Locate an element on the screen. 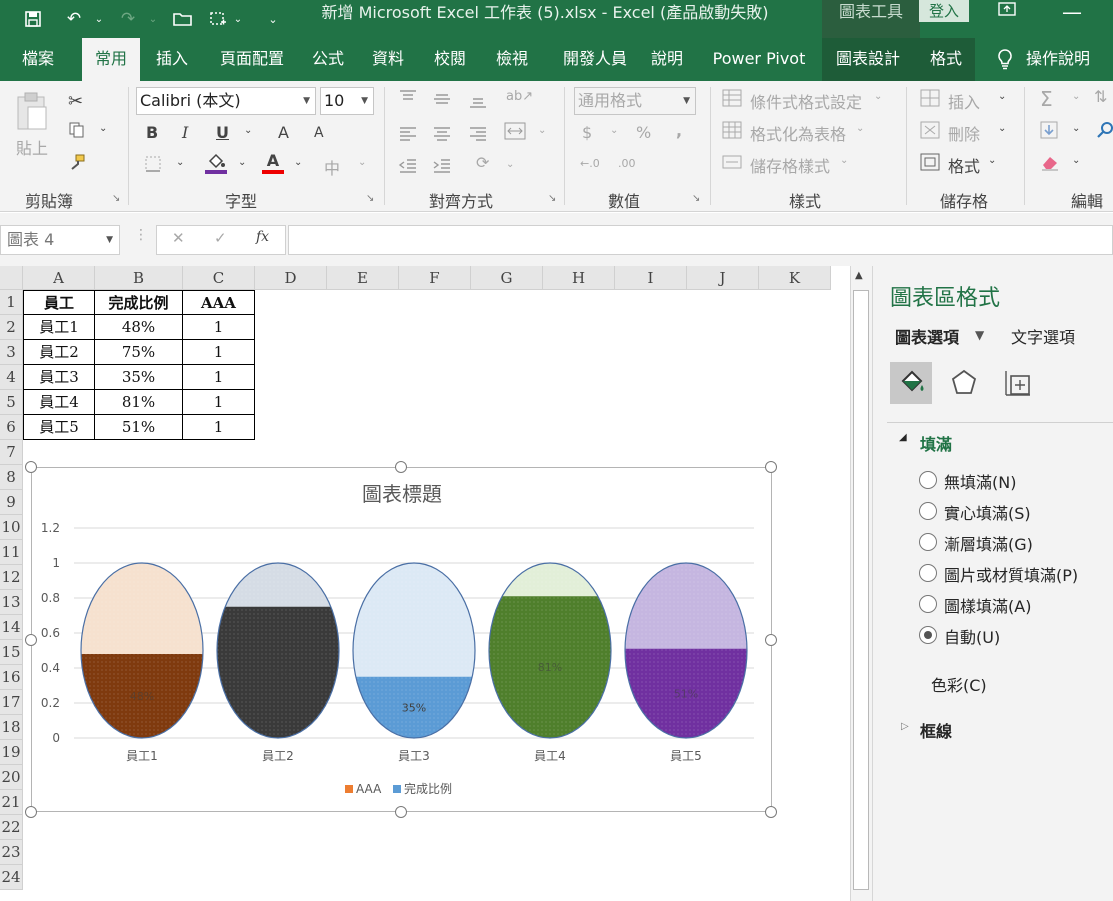 The width and height of the screenshot is (1113, 901). autosum-dropdown-icon: ⌄ is located at coordinates (1076, 96).